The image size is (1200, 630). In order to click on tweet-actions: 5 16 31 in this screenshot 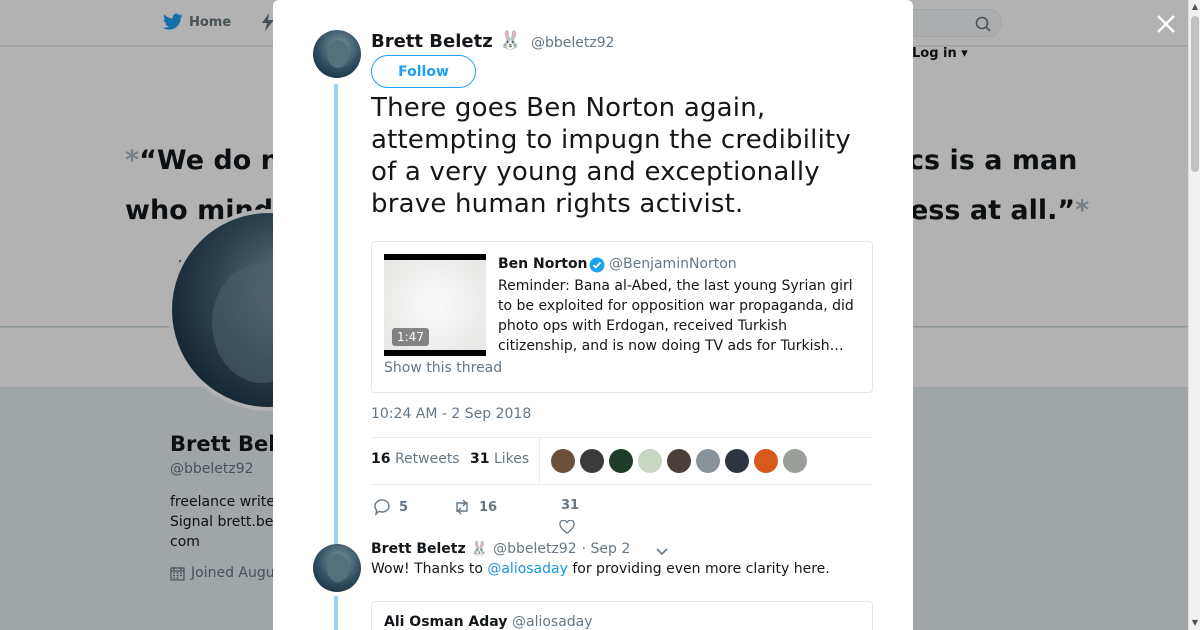, I will do `click(501, 514)`.